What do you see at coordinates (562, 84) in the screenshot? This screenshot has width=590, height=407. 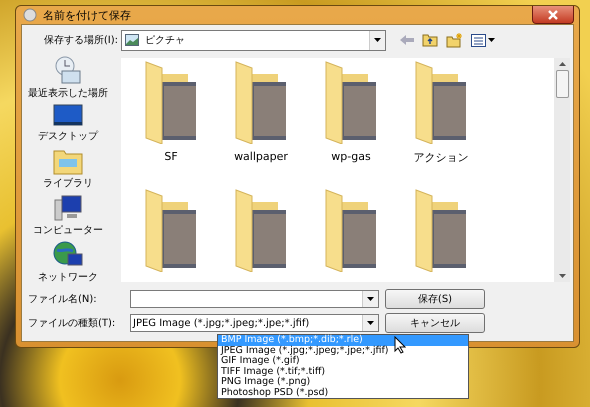 I see `scrollbar-thumb` at bounding box center [562, 84].